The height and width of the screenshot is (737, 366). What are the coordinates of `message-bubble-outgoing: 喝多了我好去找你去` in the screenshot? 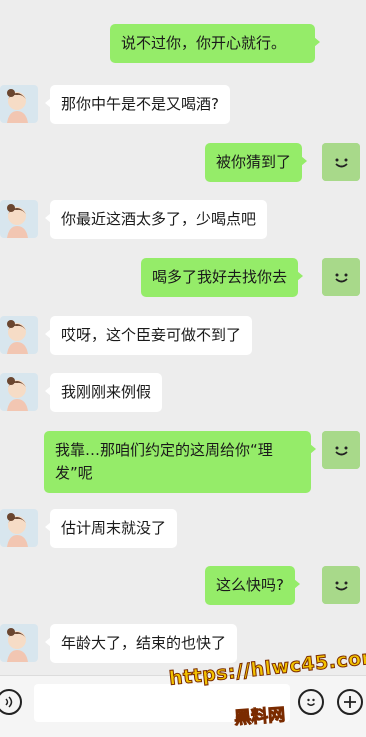 It's located at (222, 277).